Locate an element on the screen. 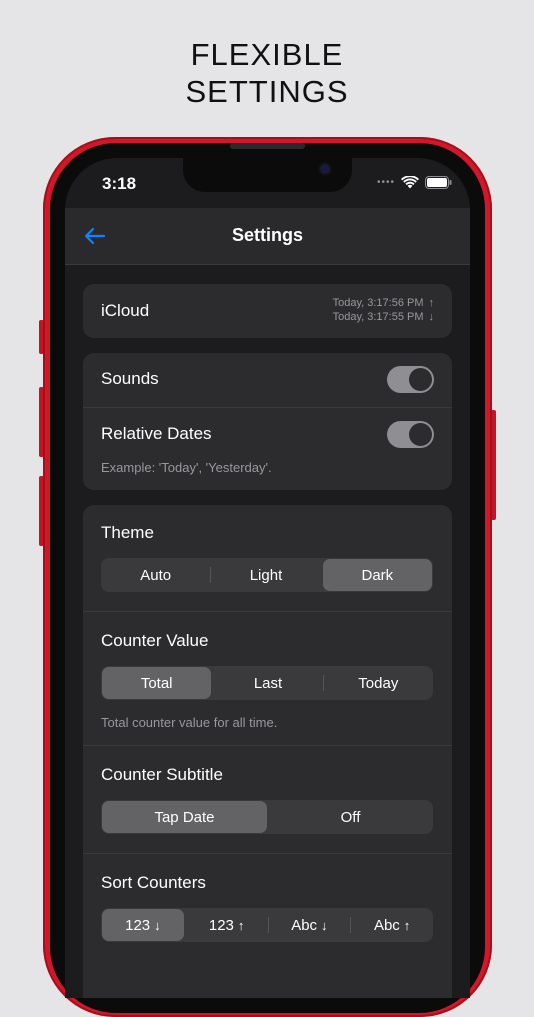 The width and height of the screenshot is (534, 1017). theme-label: Theme is located at coordinates (127, 532).